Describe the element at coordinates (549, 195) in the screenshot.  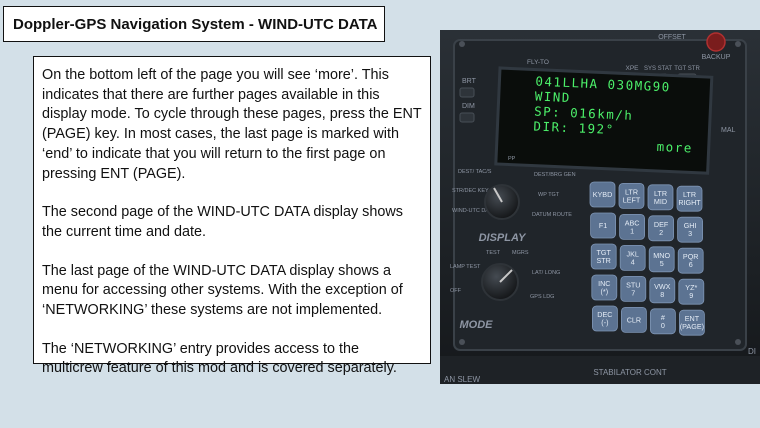
I see `display-label-5: WP TGT` at that location.